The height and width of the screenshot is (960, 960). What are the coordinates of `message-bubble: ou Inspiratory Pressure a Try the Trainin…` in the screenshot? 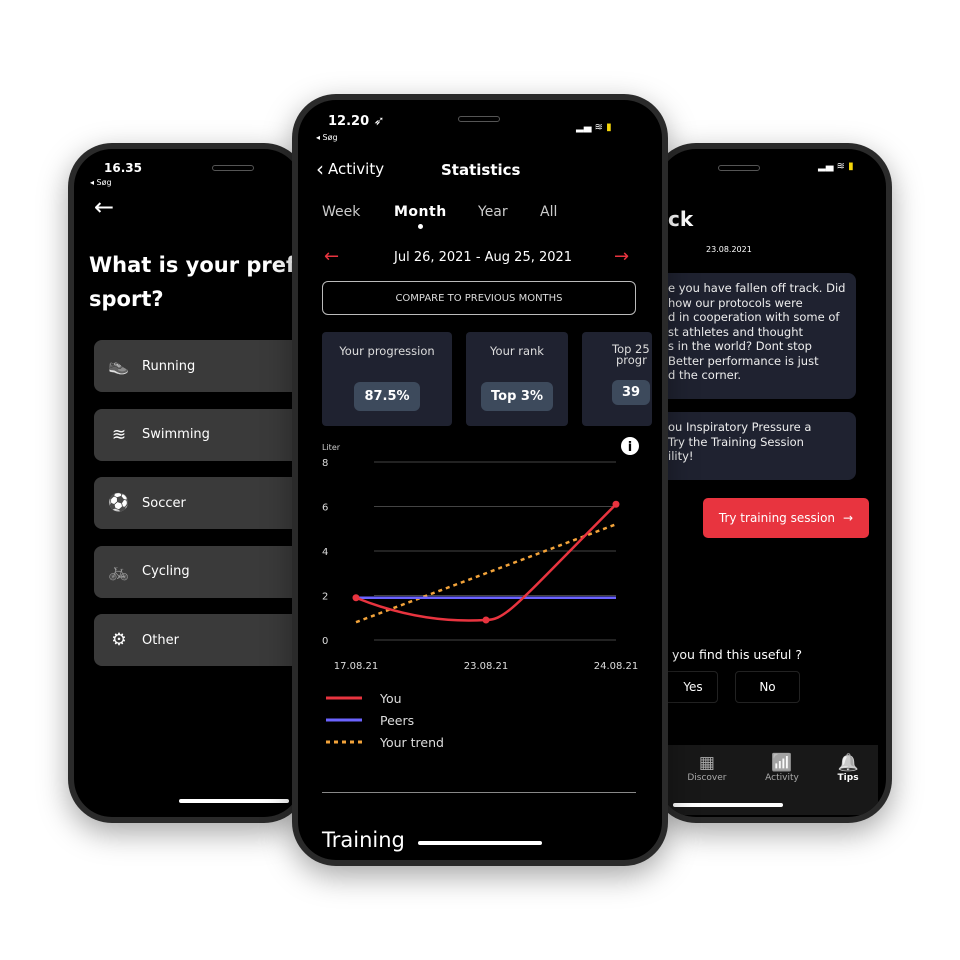 It's located at (757, 446).